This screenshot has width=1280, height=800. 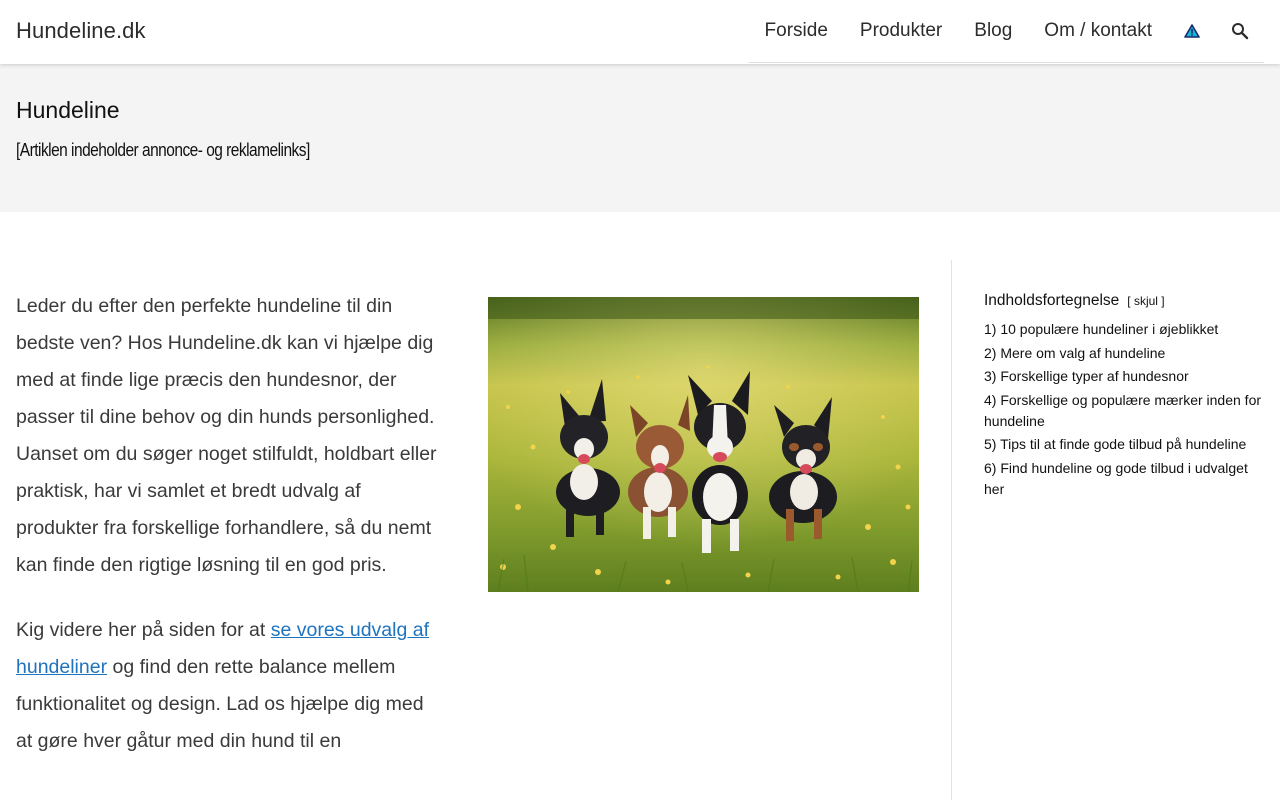 What do you see at coordinates (143, 630) in the screenshot?
I see `second-paragraph-start: Kig videre her på siden for at` at bounding box center [143, 630].